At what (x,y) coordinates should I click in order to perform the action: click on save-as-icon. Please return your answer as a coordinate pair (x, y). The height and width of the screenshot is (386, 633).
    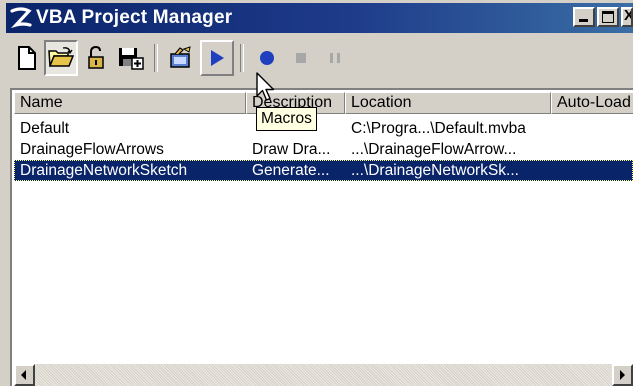
    Looking at the image, I should click on (131, 59).